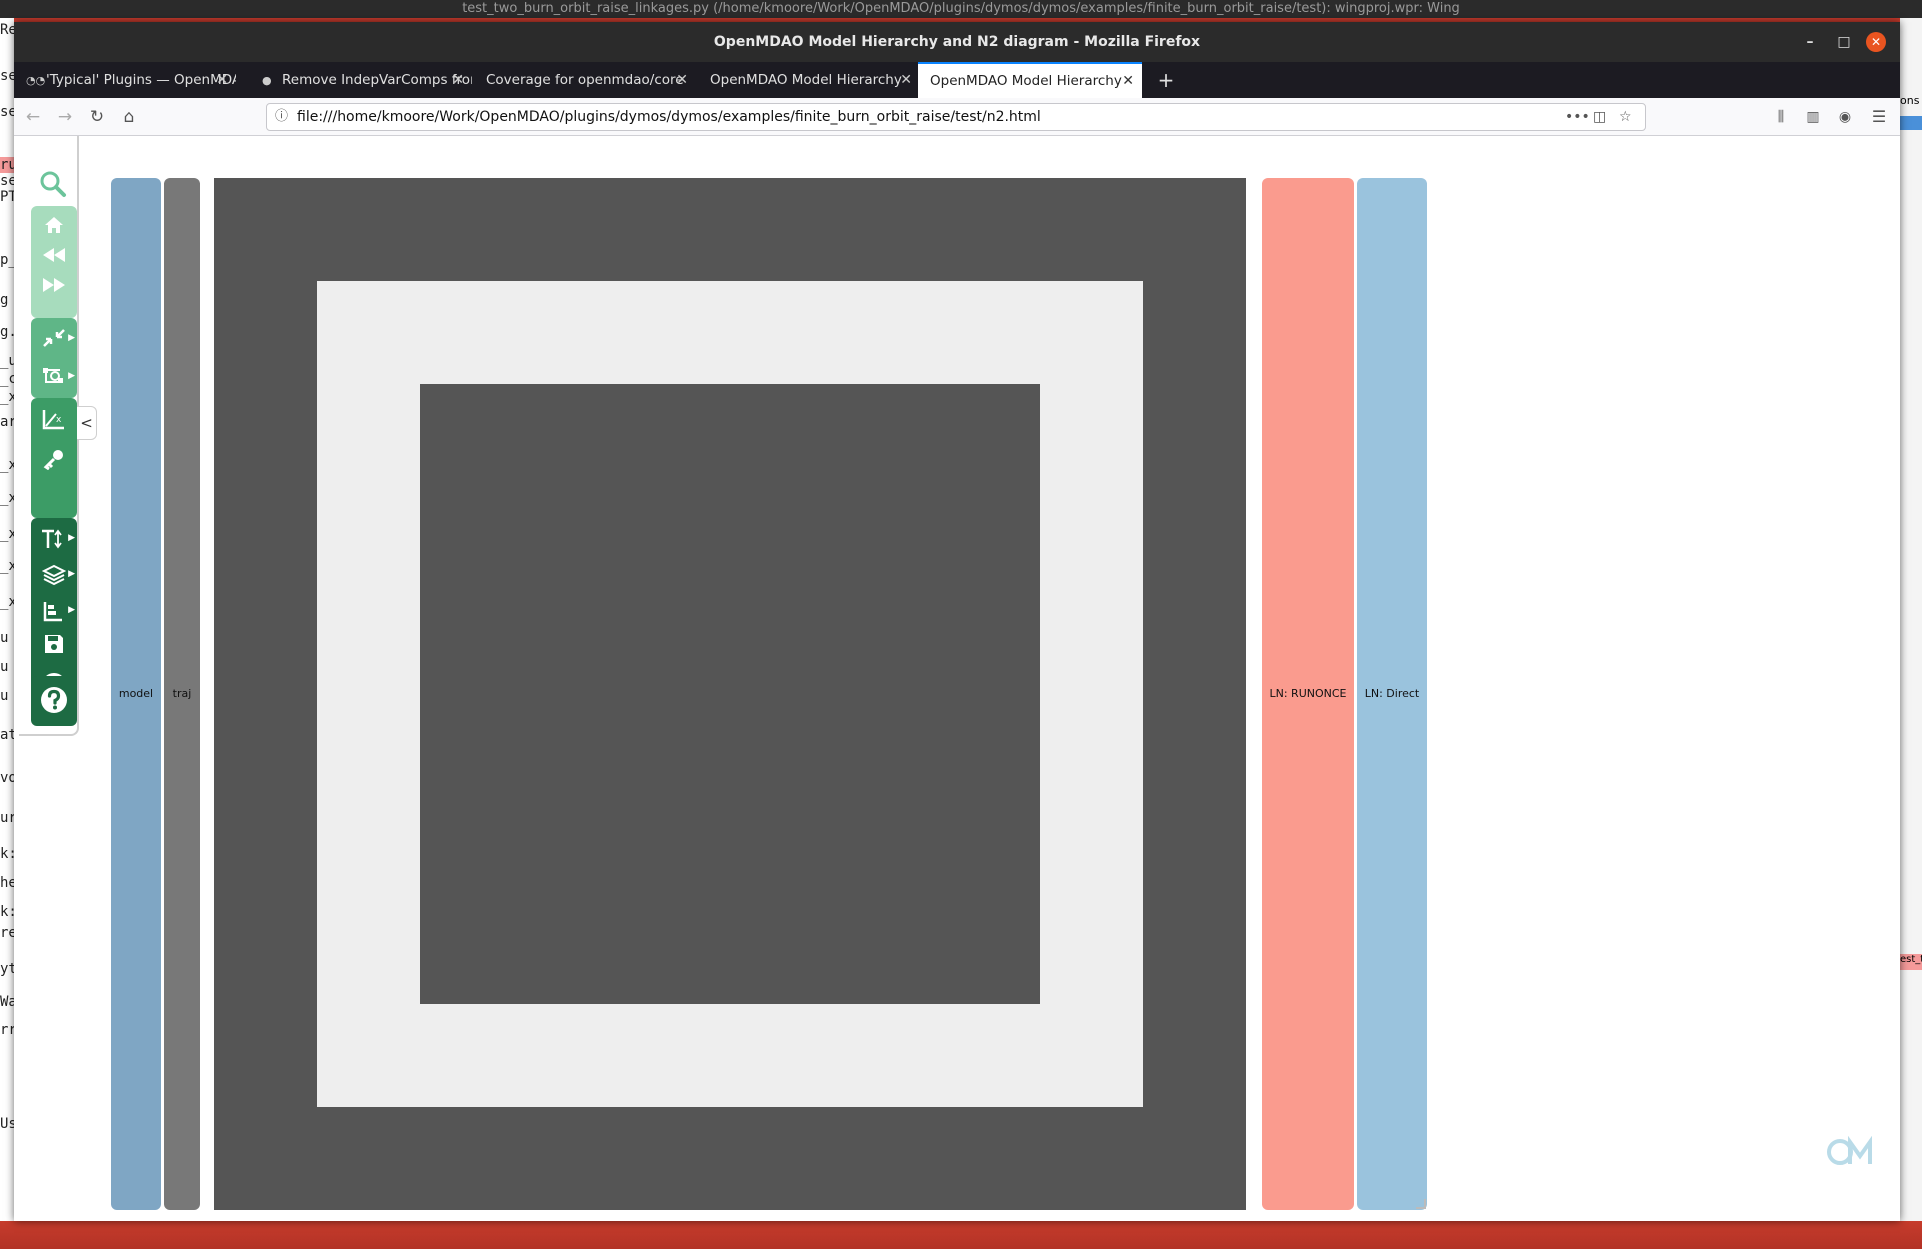 The image size is (1922, 1249). What do you see at coordinates (97, 117) in the screenshot?
I see `reload-icon: ↻` at bounding box center [97, 117].